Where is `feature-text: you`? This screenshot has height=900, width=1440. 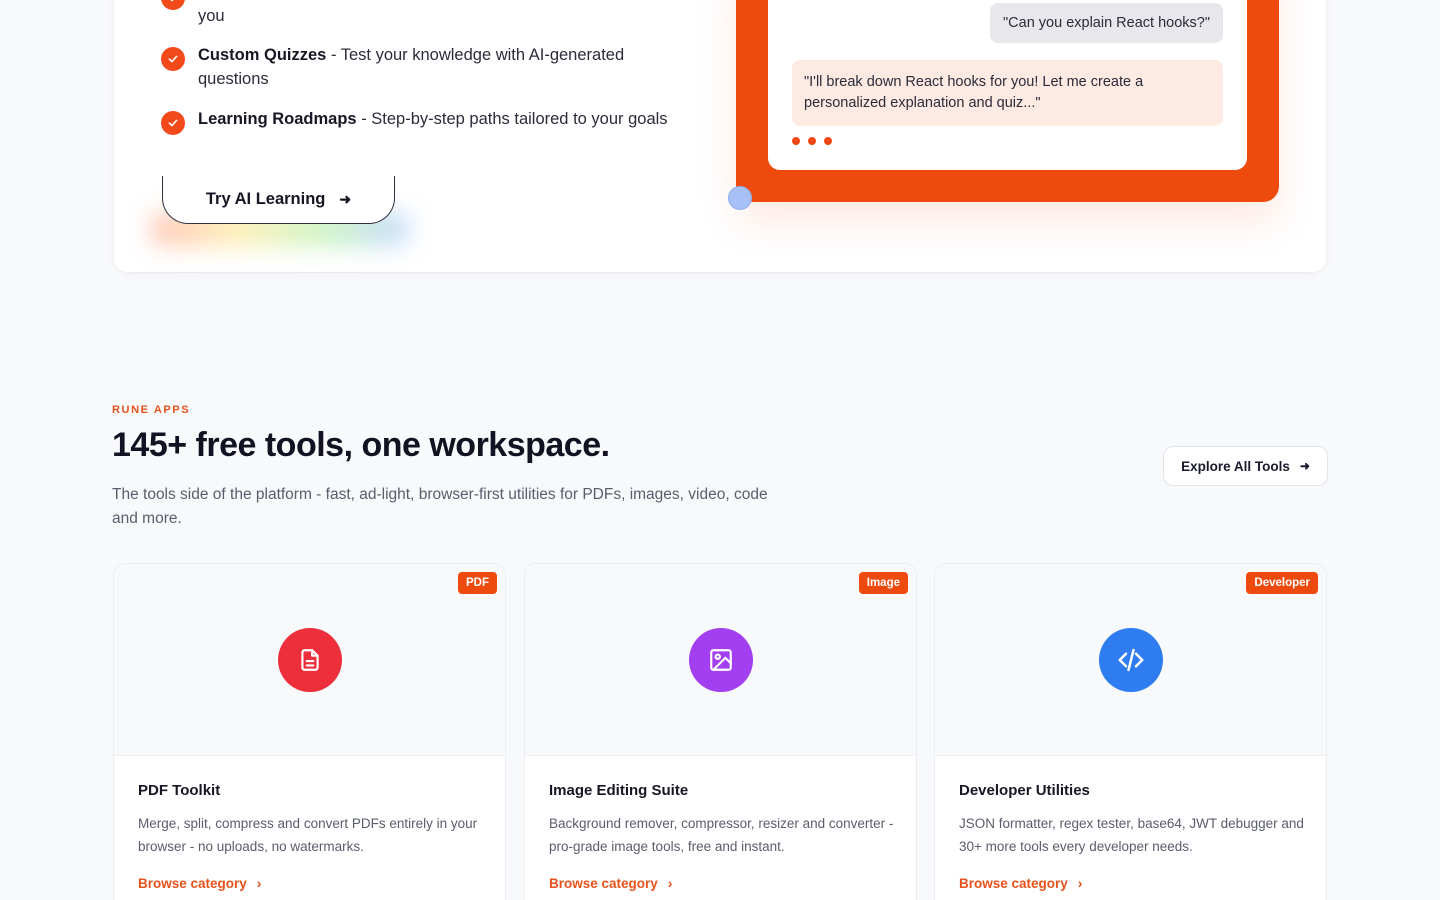 feature-text: you is located at coordinates (211, 16).